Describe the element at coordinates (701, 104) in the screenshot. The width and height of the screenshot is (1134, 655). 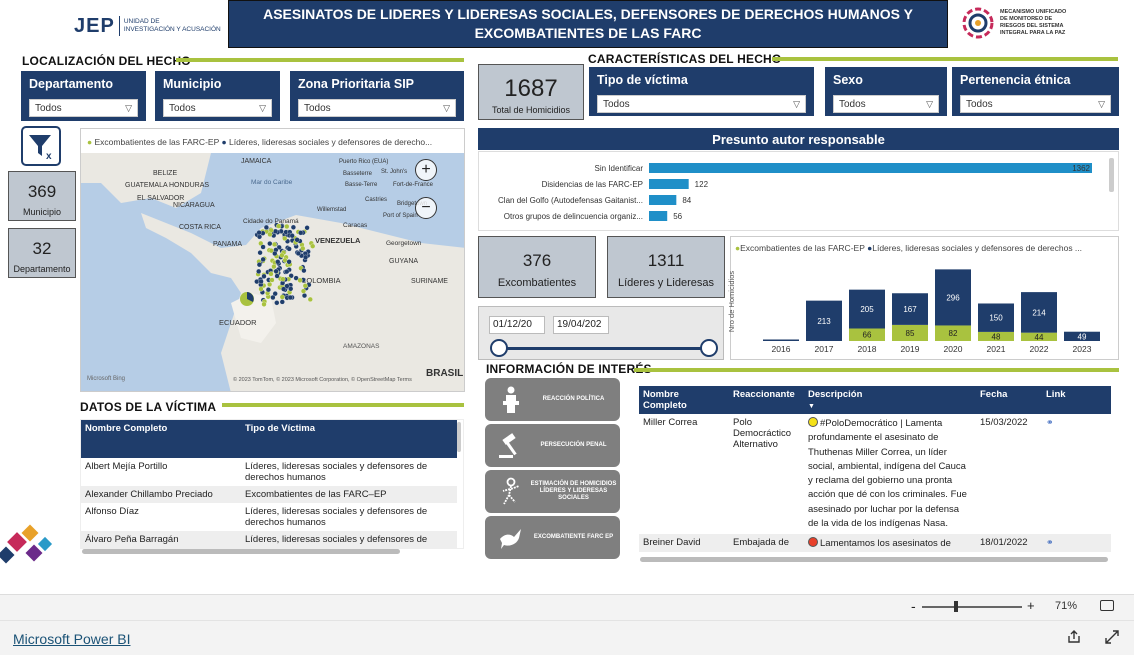
I see `tipo-victima-select: Todos ▽` at that location.